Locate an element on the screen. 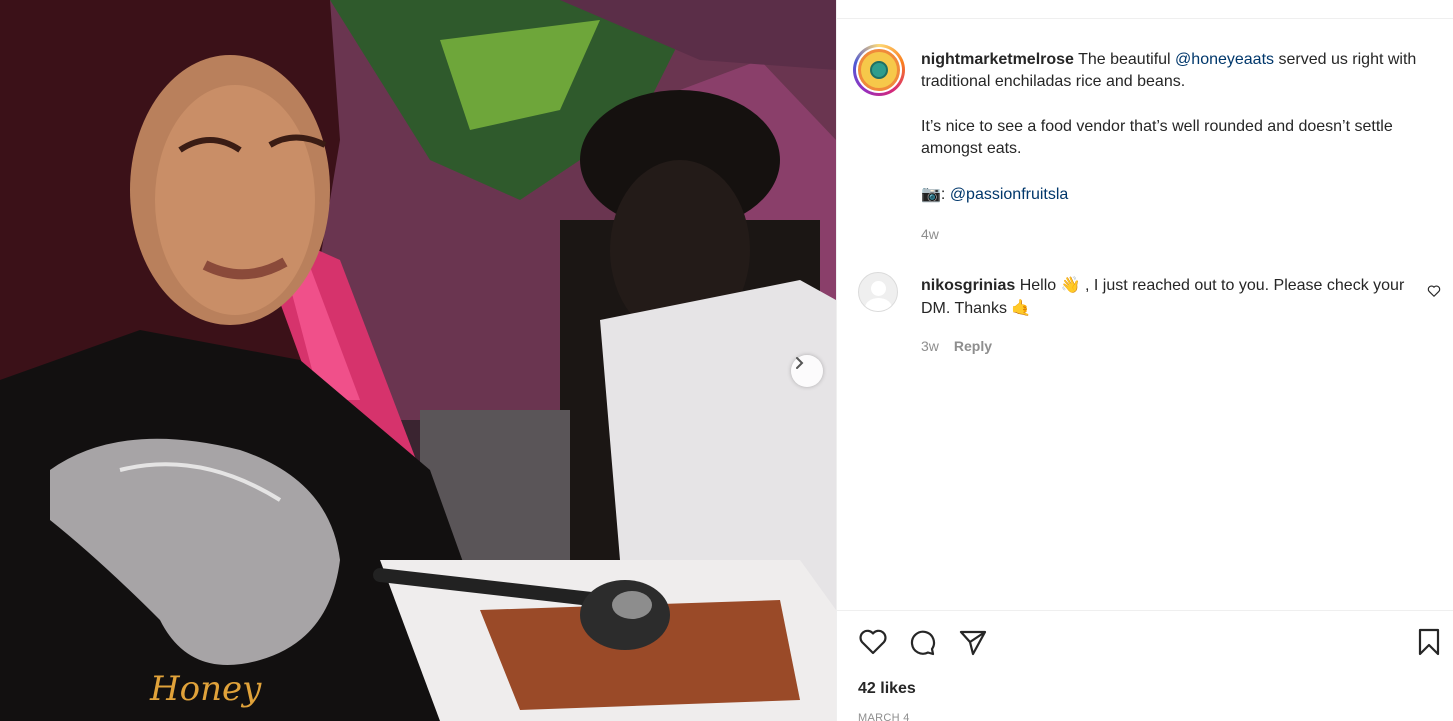 The image size is (1453, 721). comment-meta: 3w Reply is located at coordinates (956, 346).